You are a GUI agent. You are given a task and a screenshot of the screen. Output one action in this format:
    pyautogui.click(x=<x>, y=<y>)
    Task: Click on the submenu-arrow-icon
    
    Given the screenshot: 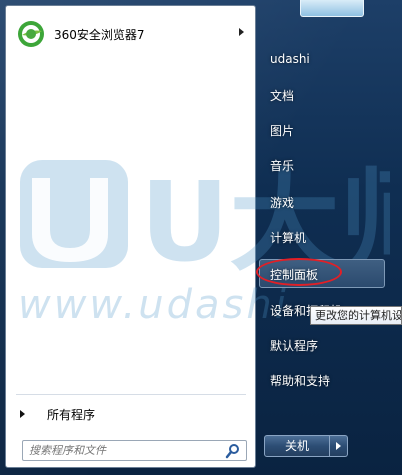 What is the action you would take?
    pyautogui.click(x=241, y=32)
    